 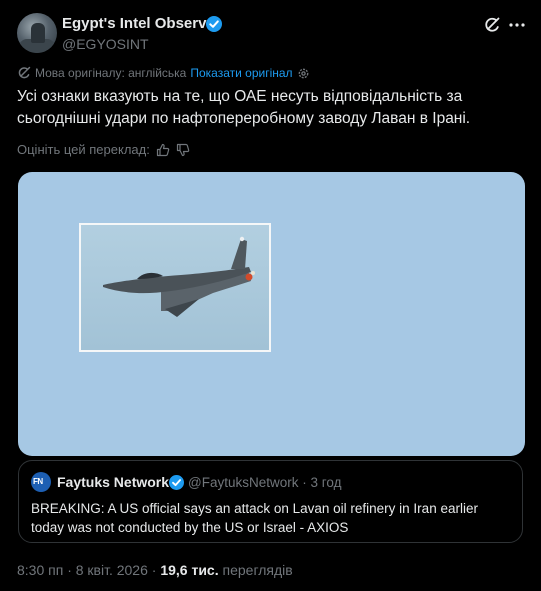 I want to click on translate-icon, so click(x=24, y=72).